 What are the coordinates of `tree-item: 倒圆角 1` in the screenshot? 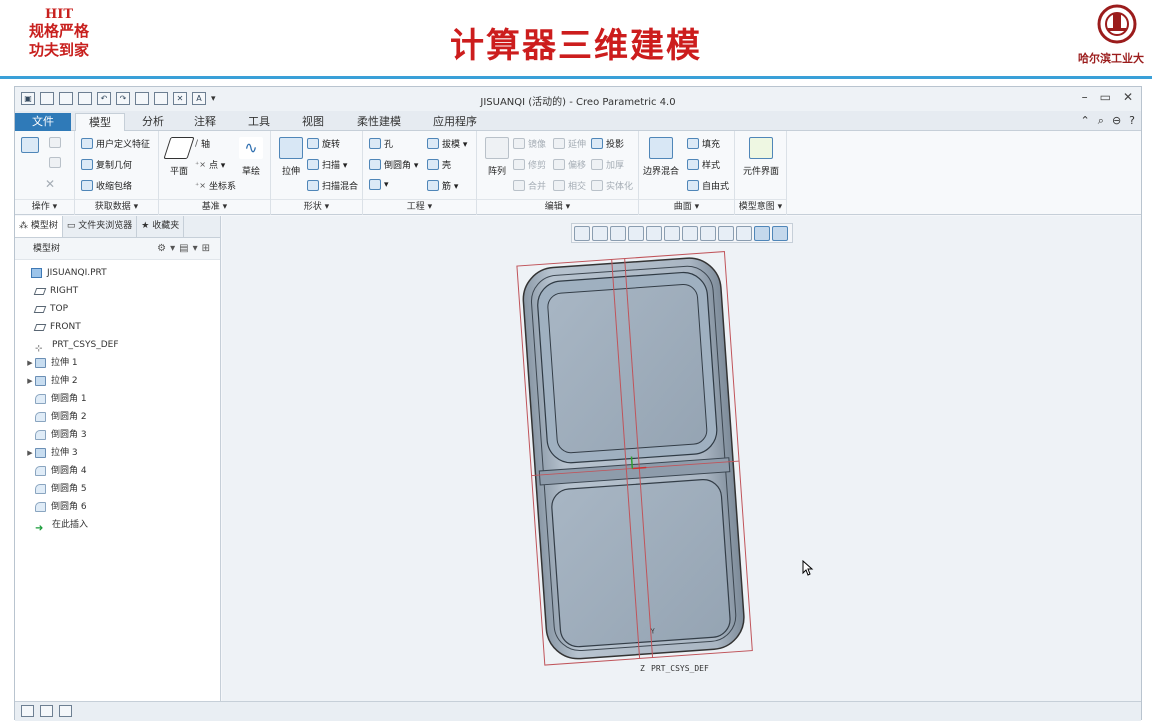 It's located at (56, 399).